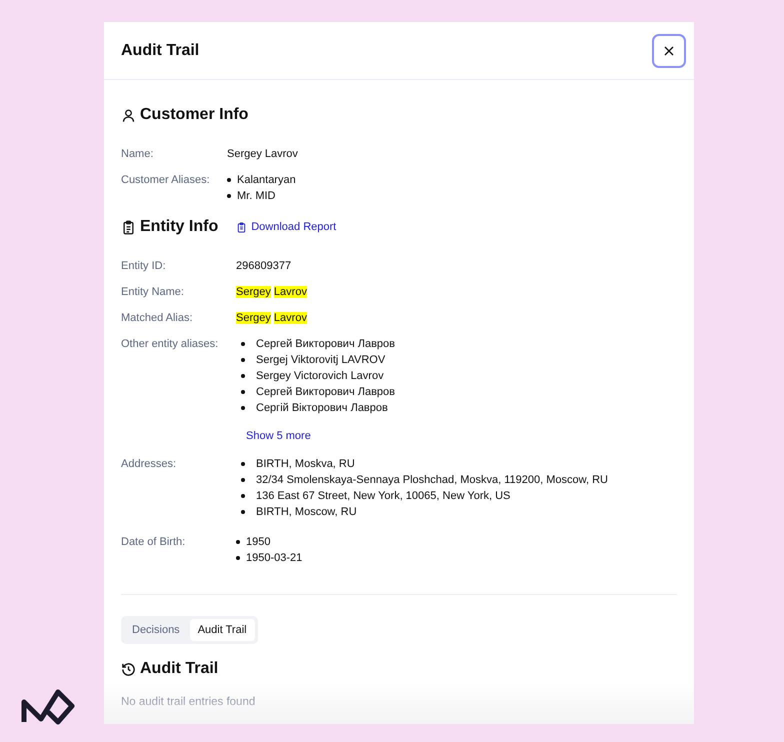  I want to click on download-report-link: Download Report, so click(286, 227).